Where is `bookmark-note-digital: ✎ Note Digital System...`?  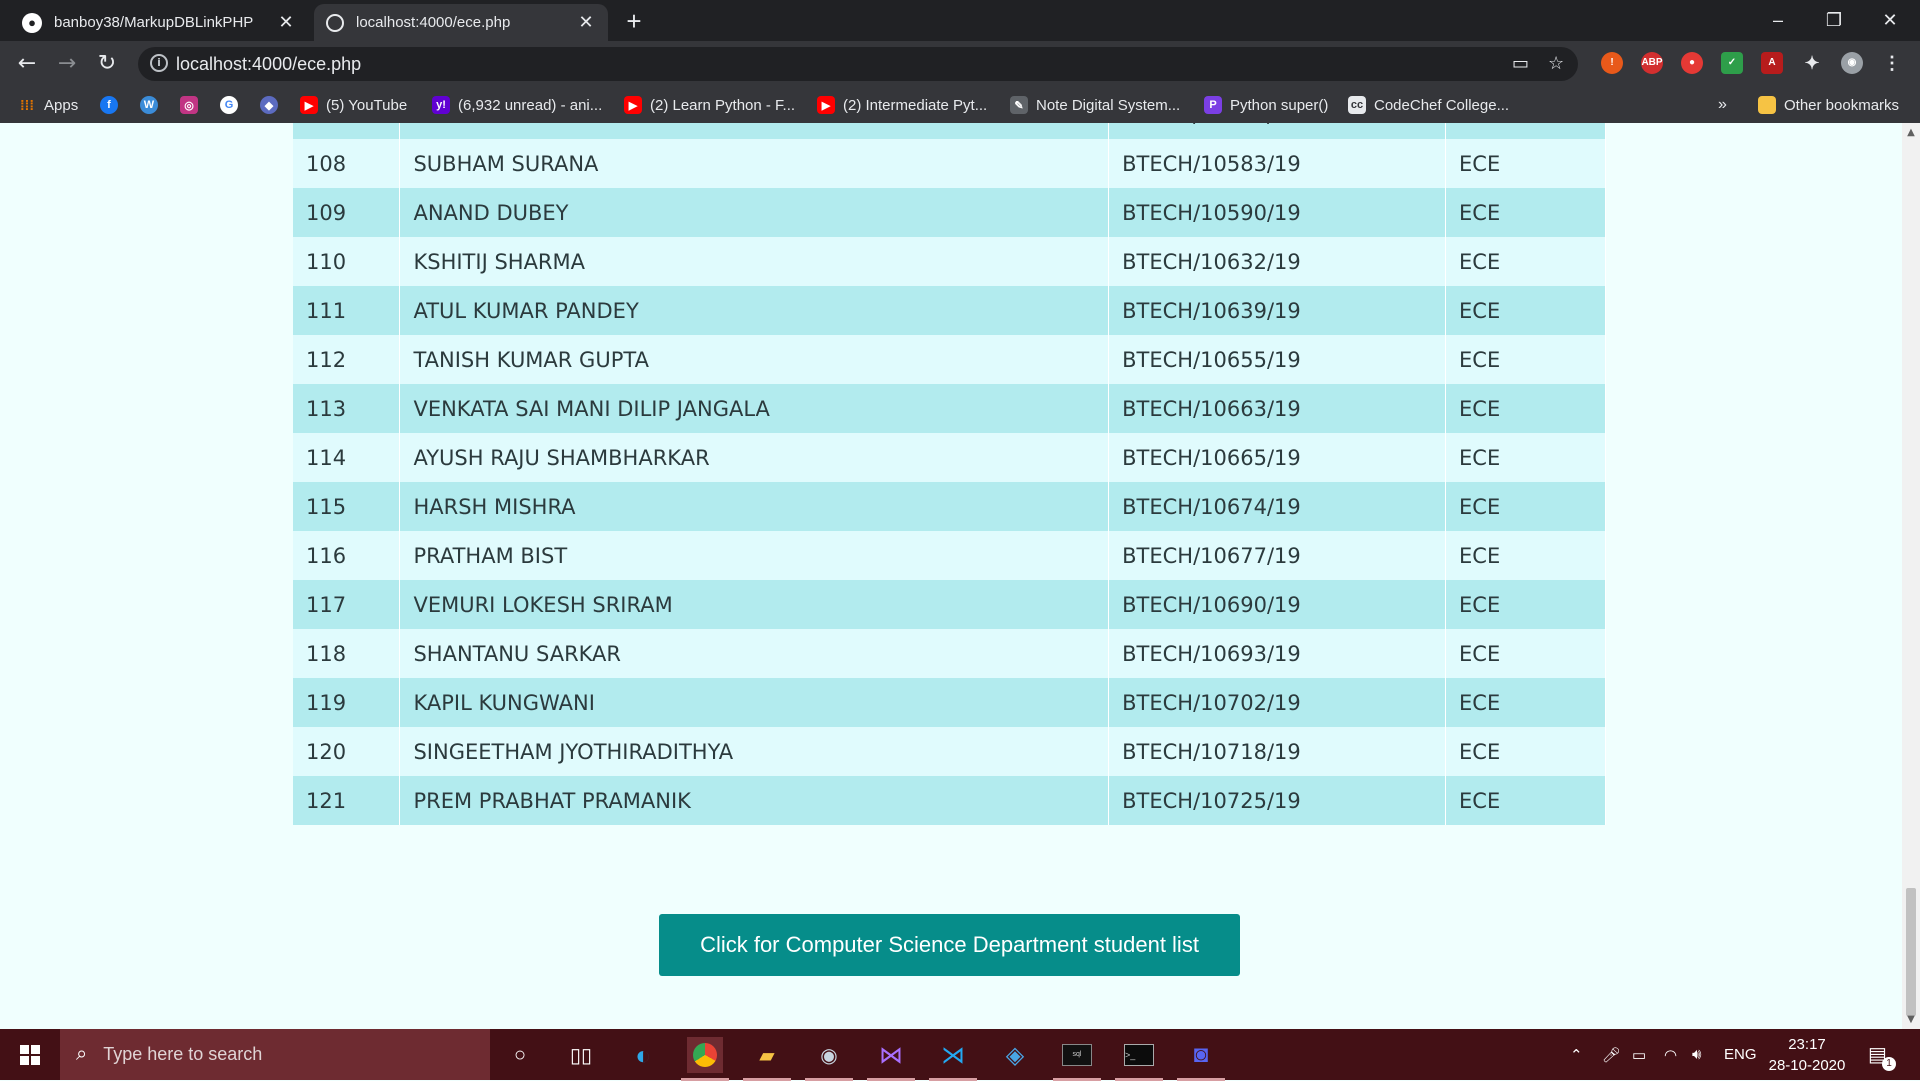
bookmark-note-digital: ✎ Note Digital System... is located at coordinates (1095, 105).